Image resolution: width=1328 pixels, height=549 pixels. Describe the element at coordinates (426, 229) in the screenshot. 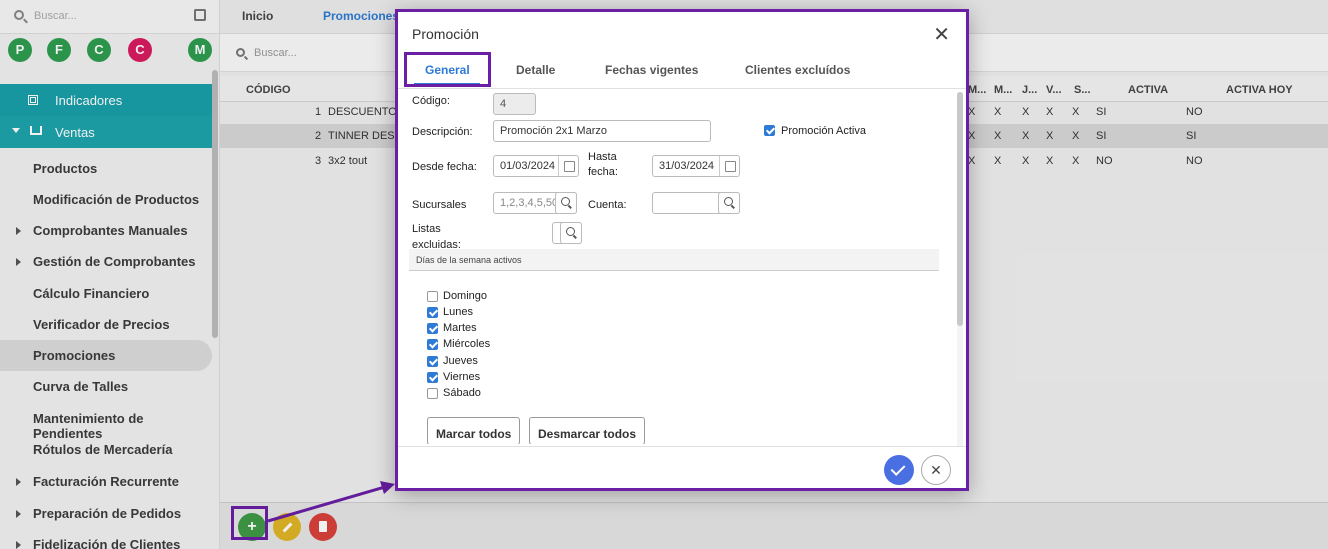

I see `listas-label-line1: Listas` at that location.